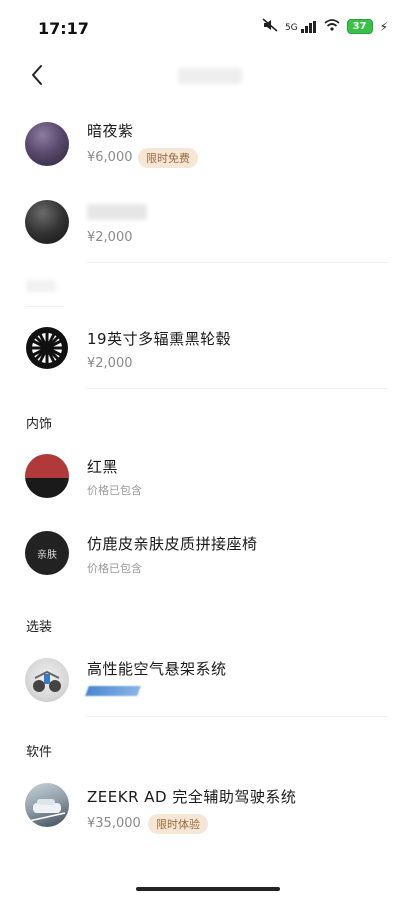 This screenshot has width=414, height=900. Describe the element at coordinates (47, 476) in the screenshot. I see `color-swatch-red-black` at that location.